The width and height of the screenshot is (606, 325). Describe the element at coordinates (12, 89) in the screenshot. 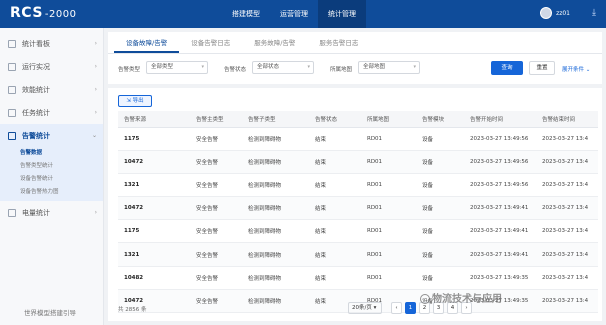

I see `efficiency-icon` at that location.